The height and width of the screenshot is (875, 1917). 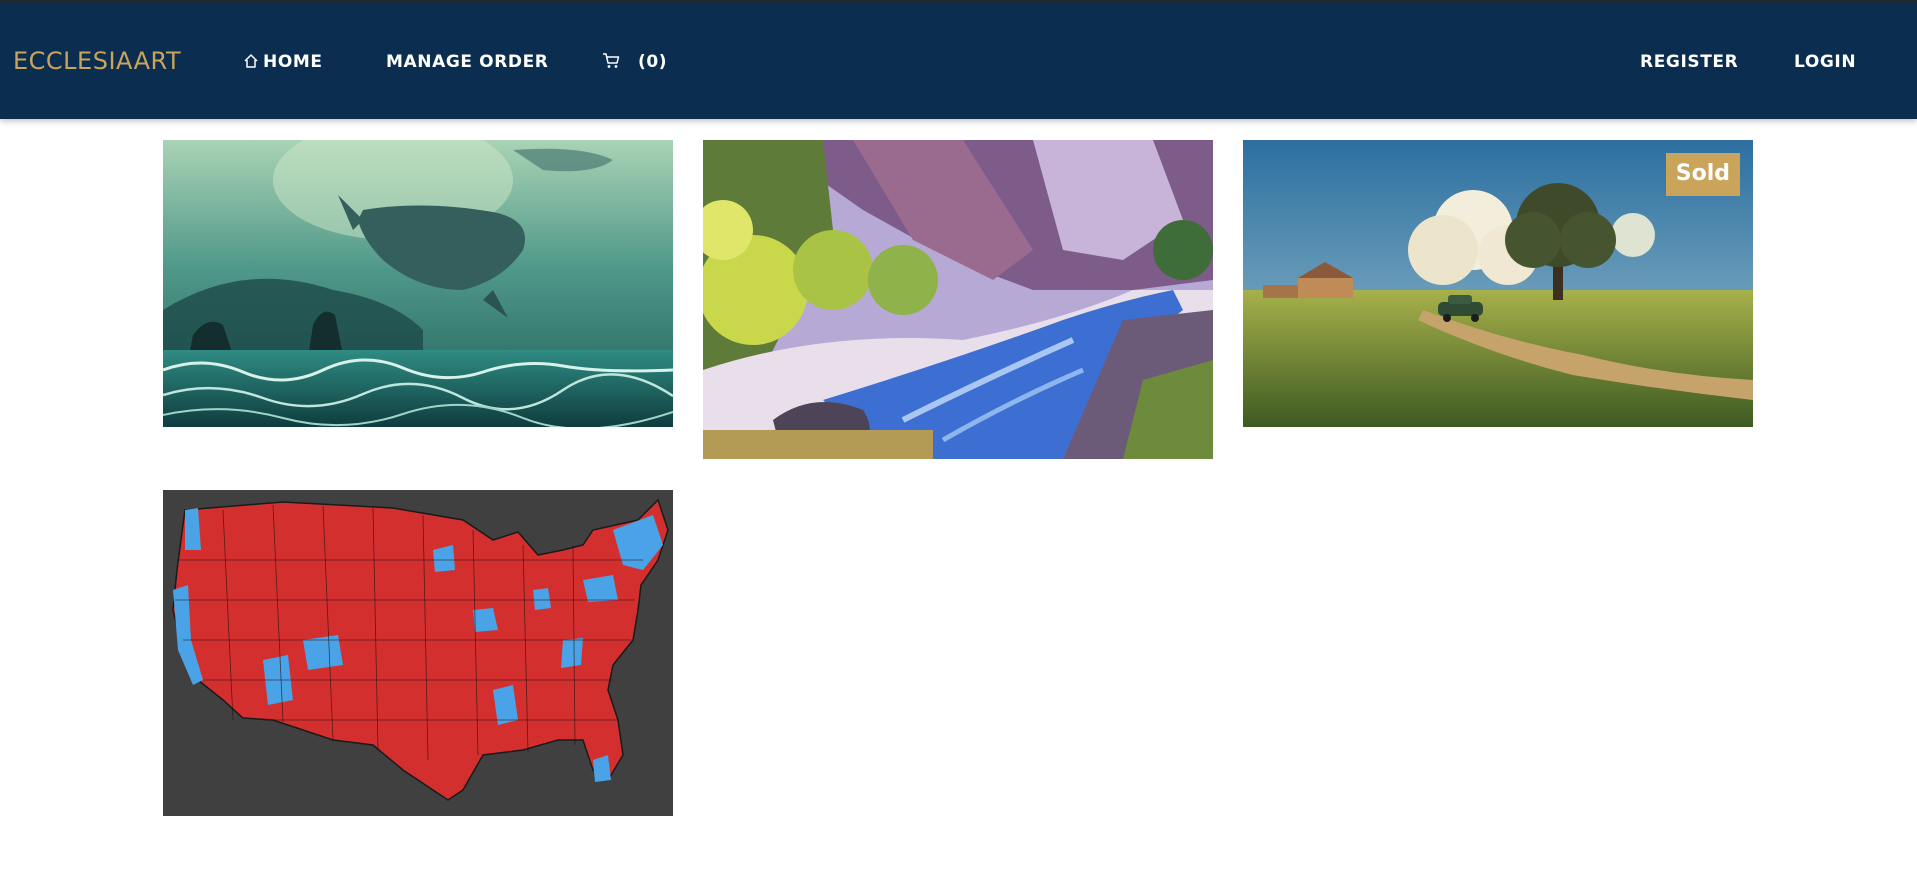 What do you see at coordinates (611, 60) in the screenshot?
I see `cart-icon` at bounding box center [611, 60].